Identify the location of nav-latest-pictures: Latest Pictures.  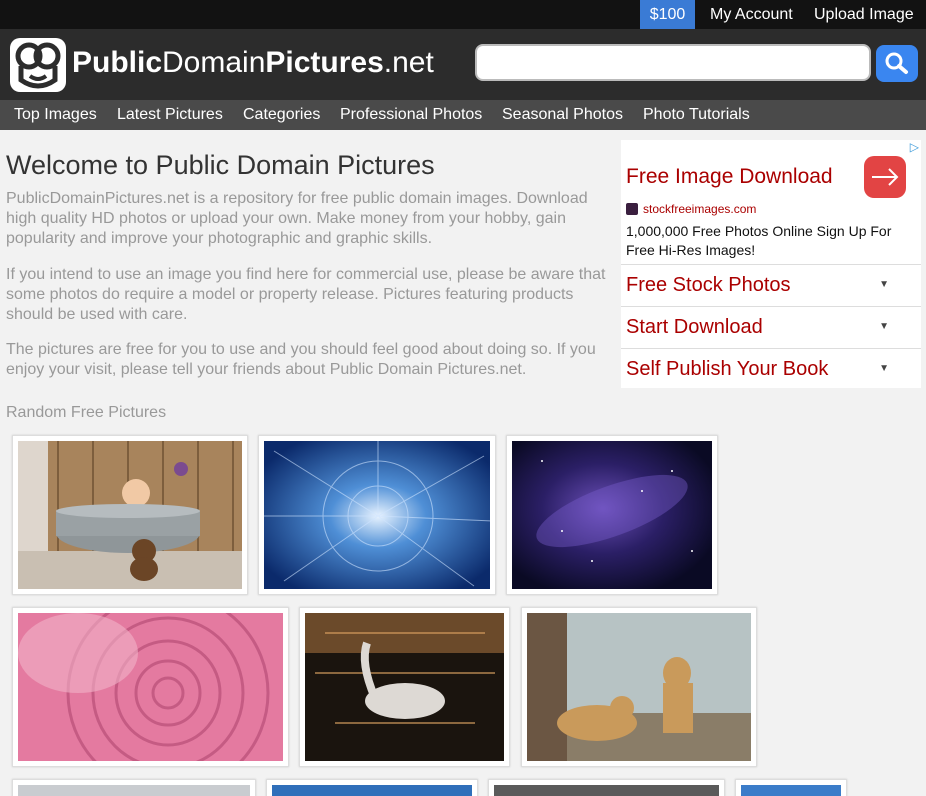
(170, 115).